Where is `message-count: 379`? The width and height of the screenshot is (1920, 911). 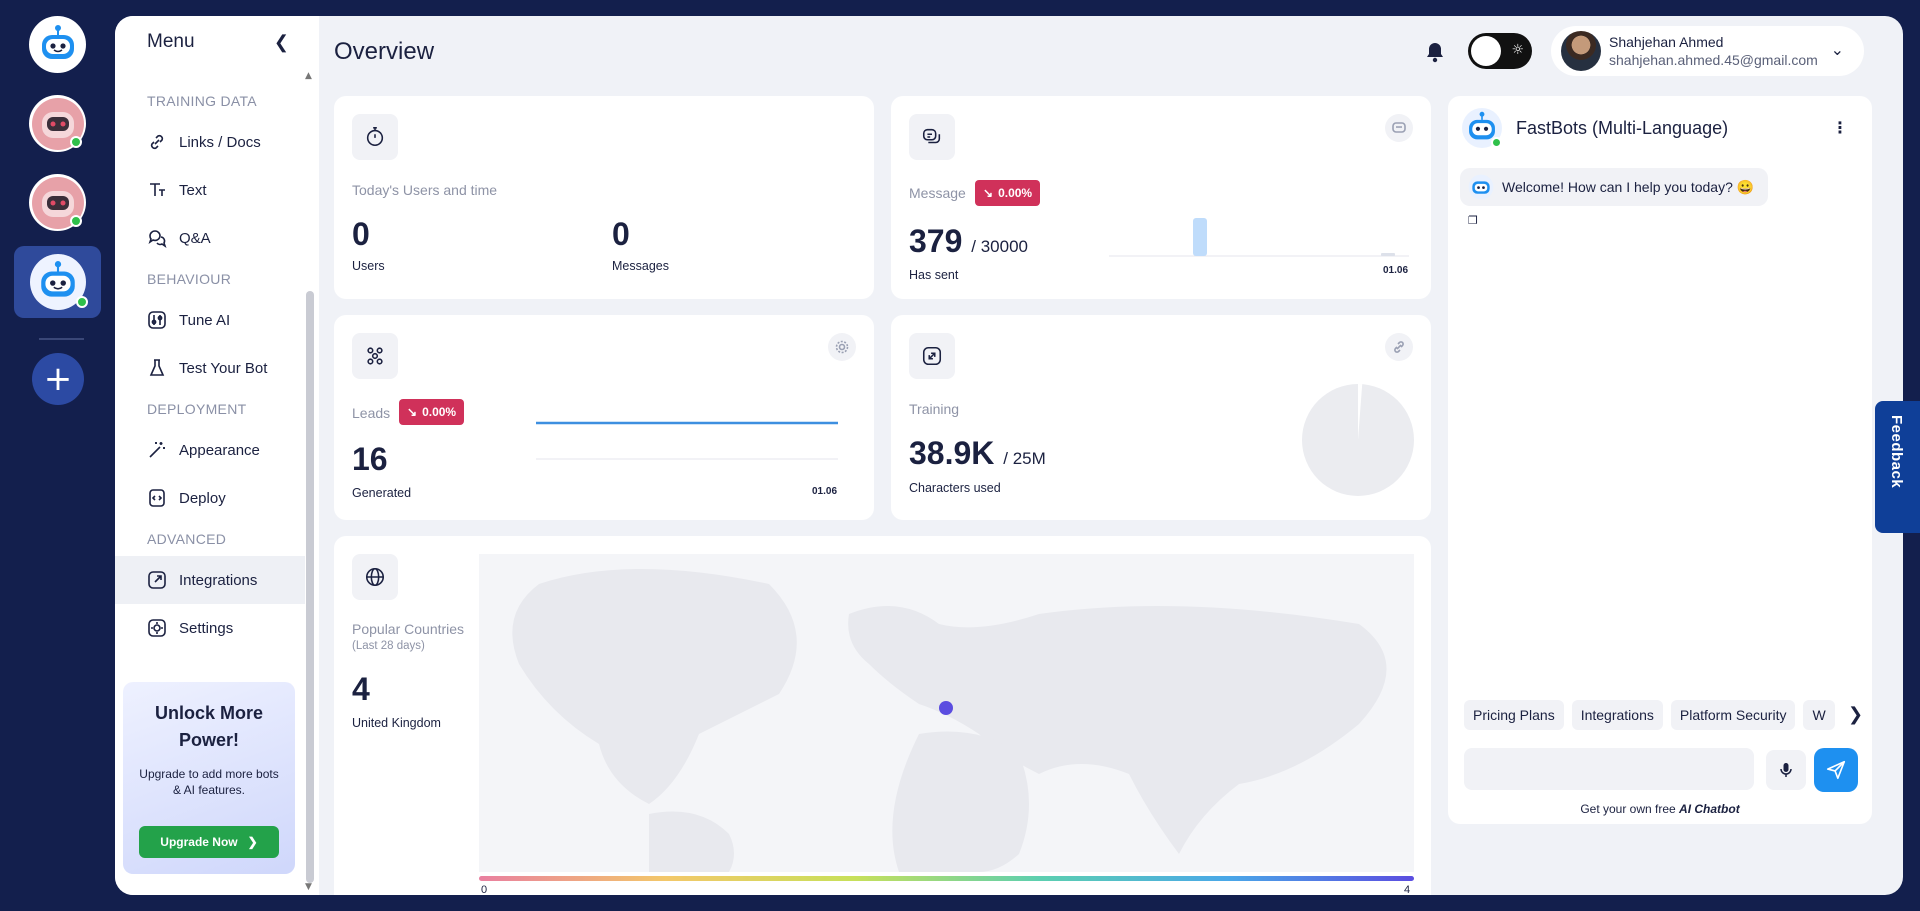 message-count: 379 is located at coordinates (936, 241).